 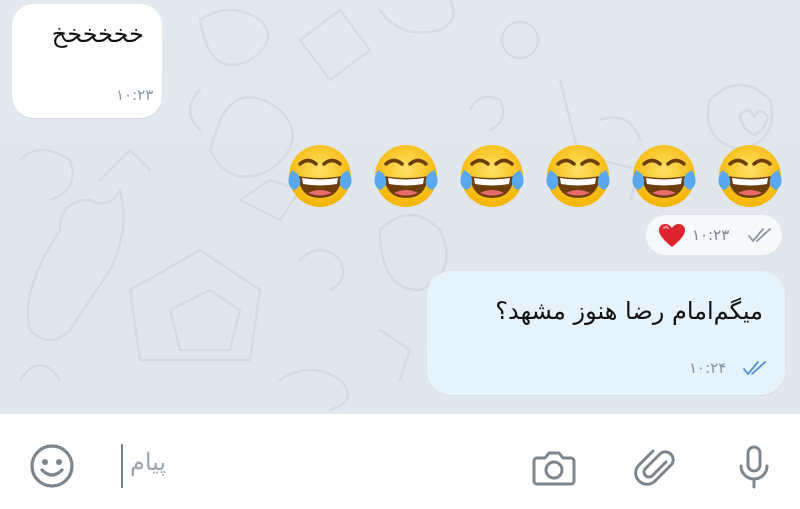 I want to click on message-text: خخخخخخ, so click(x=97, y=34).